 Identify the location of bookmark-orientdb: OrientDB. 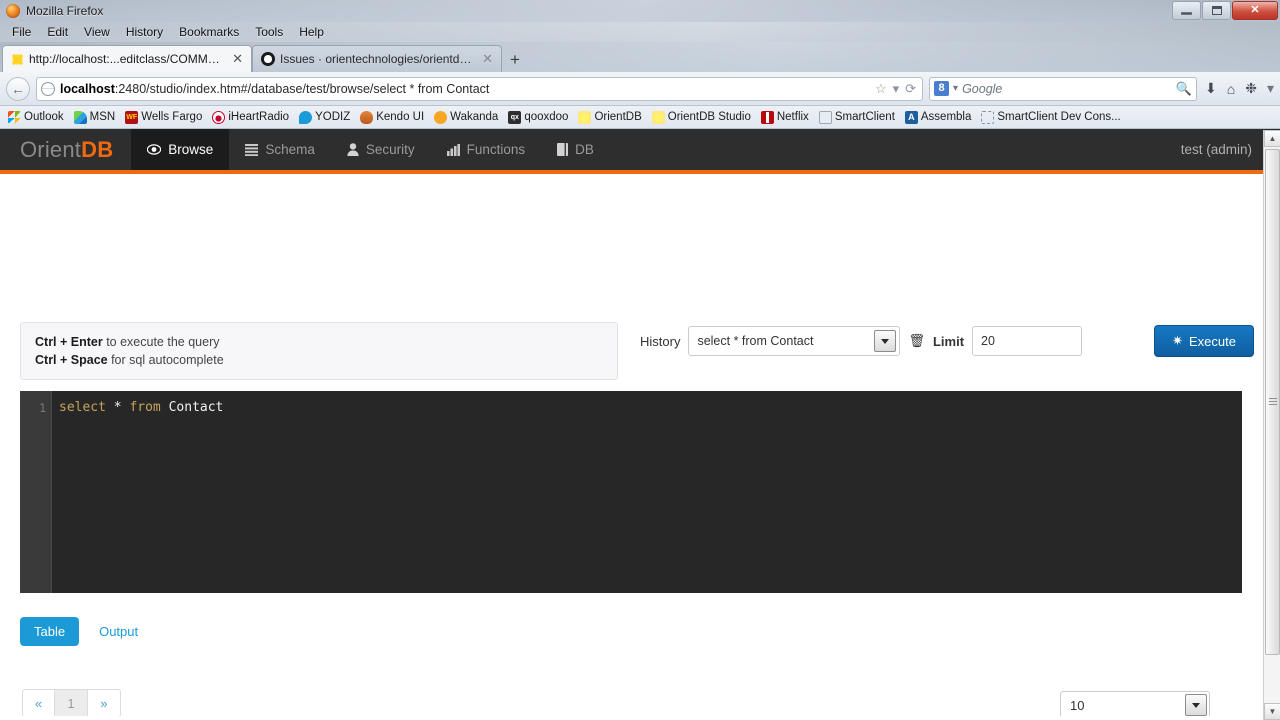
(609, 117).